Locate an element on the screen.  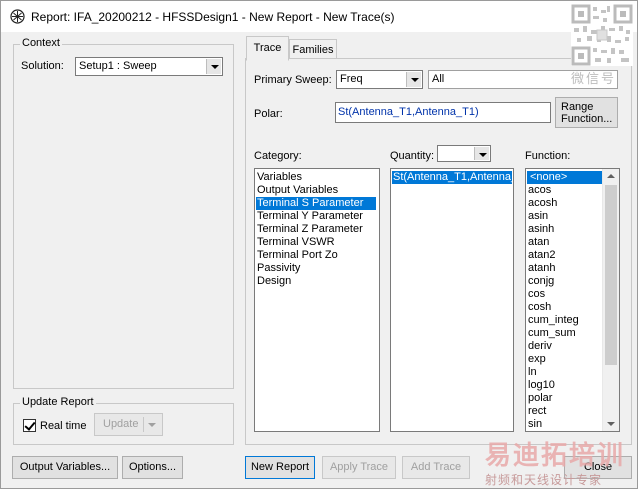
list-item: Design is located at coordinates (273, 281).